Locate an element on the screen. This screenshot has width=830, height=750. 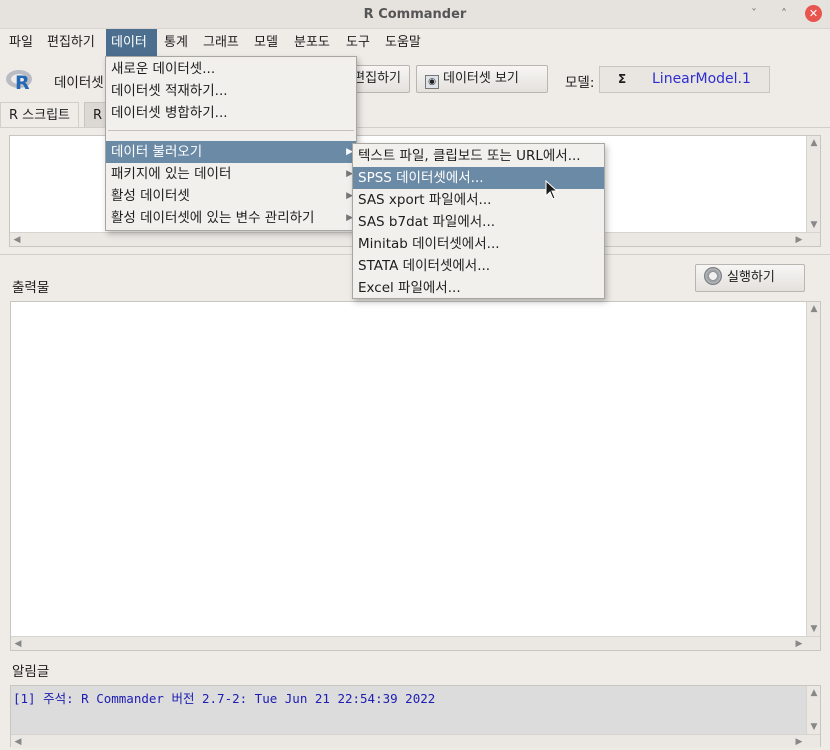
messages-horizontal-scrollbar: ◀ ▶ is located at coordinates (415, 741).